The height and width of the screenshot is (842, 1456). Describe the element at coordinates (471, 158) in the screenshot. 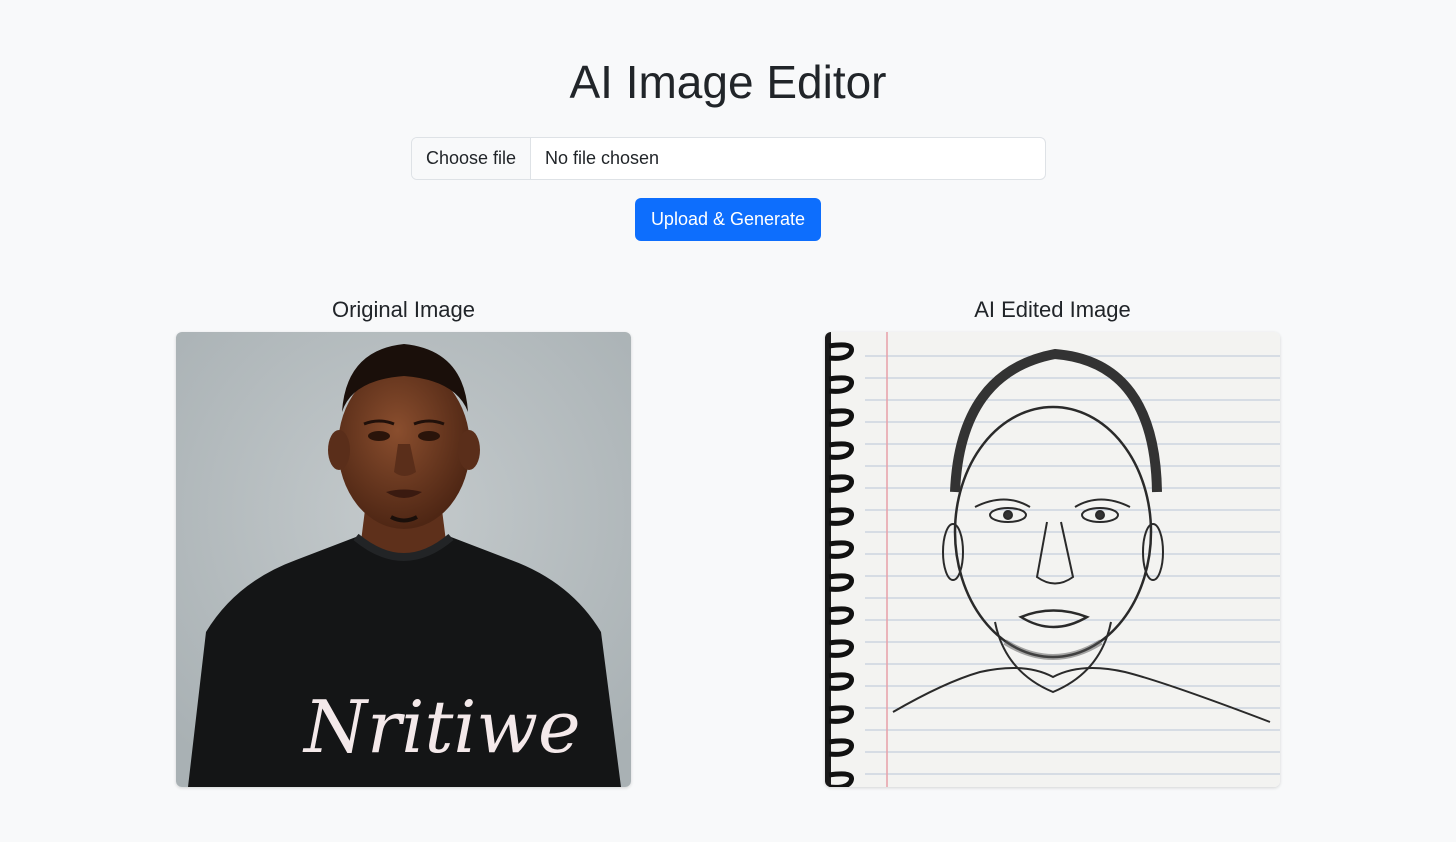

I see `choose-file-button: Choose file` at that location.